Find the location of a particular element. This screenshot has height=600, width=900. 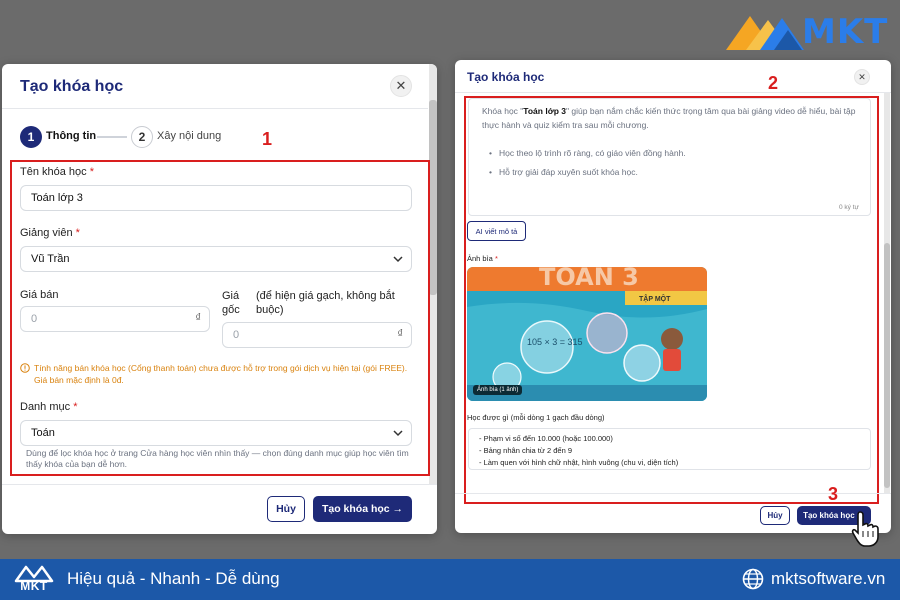

step-2-label: Xây nội dung is located at coordinates (189, 136).